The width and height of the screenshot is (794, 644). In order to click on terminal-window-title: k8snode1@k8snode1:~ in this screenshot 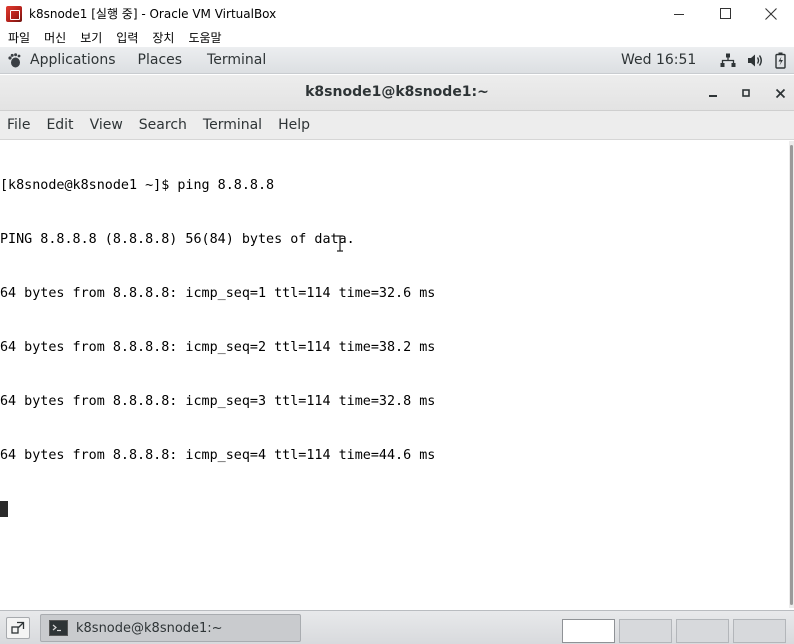, I will do `click(397, 92)`.